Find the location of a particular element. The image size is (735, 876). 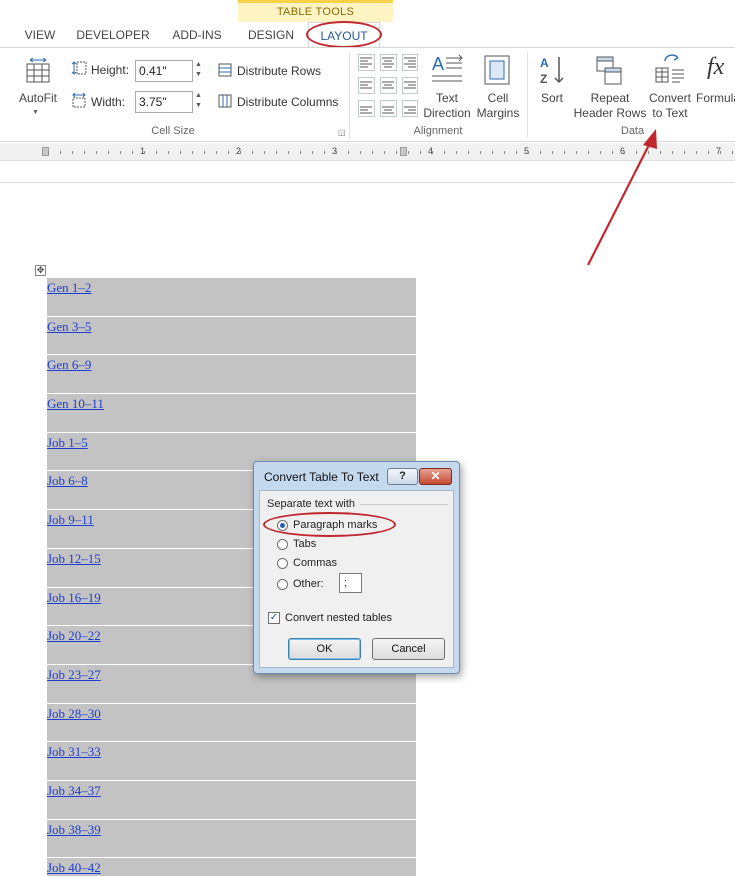

other-label: Other: is located at coordinates (308, 584).